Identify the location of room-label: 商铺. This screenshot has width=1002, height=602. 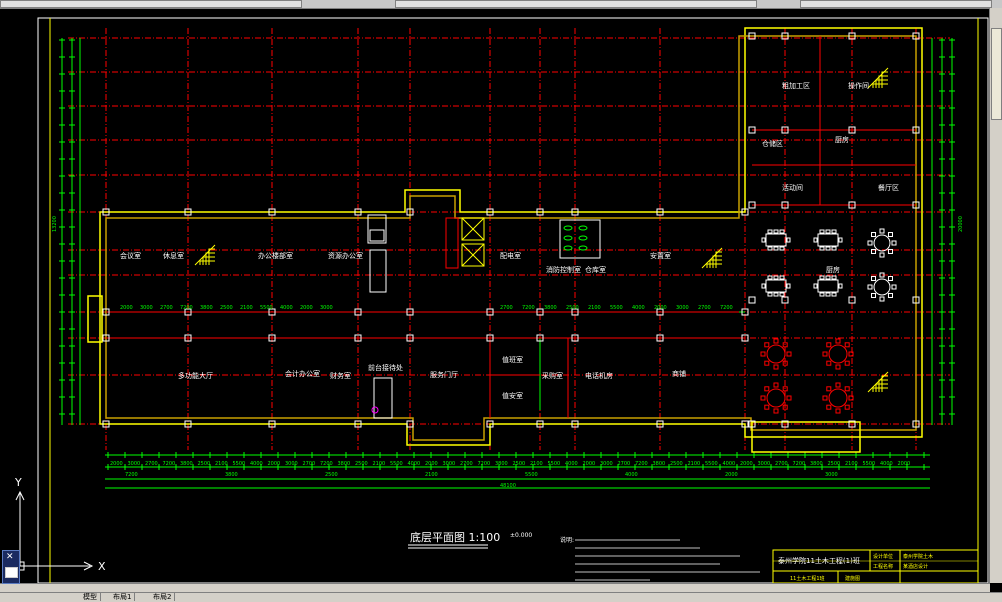
(679, 373).